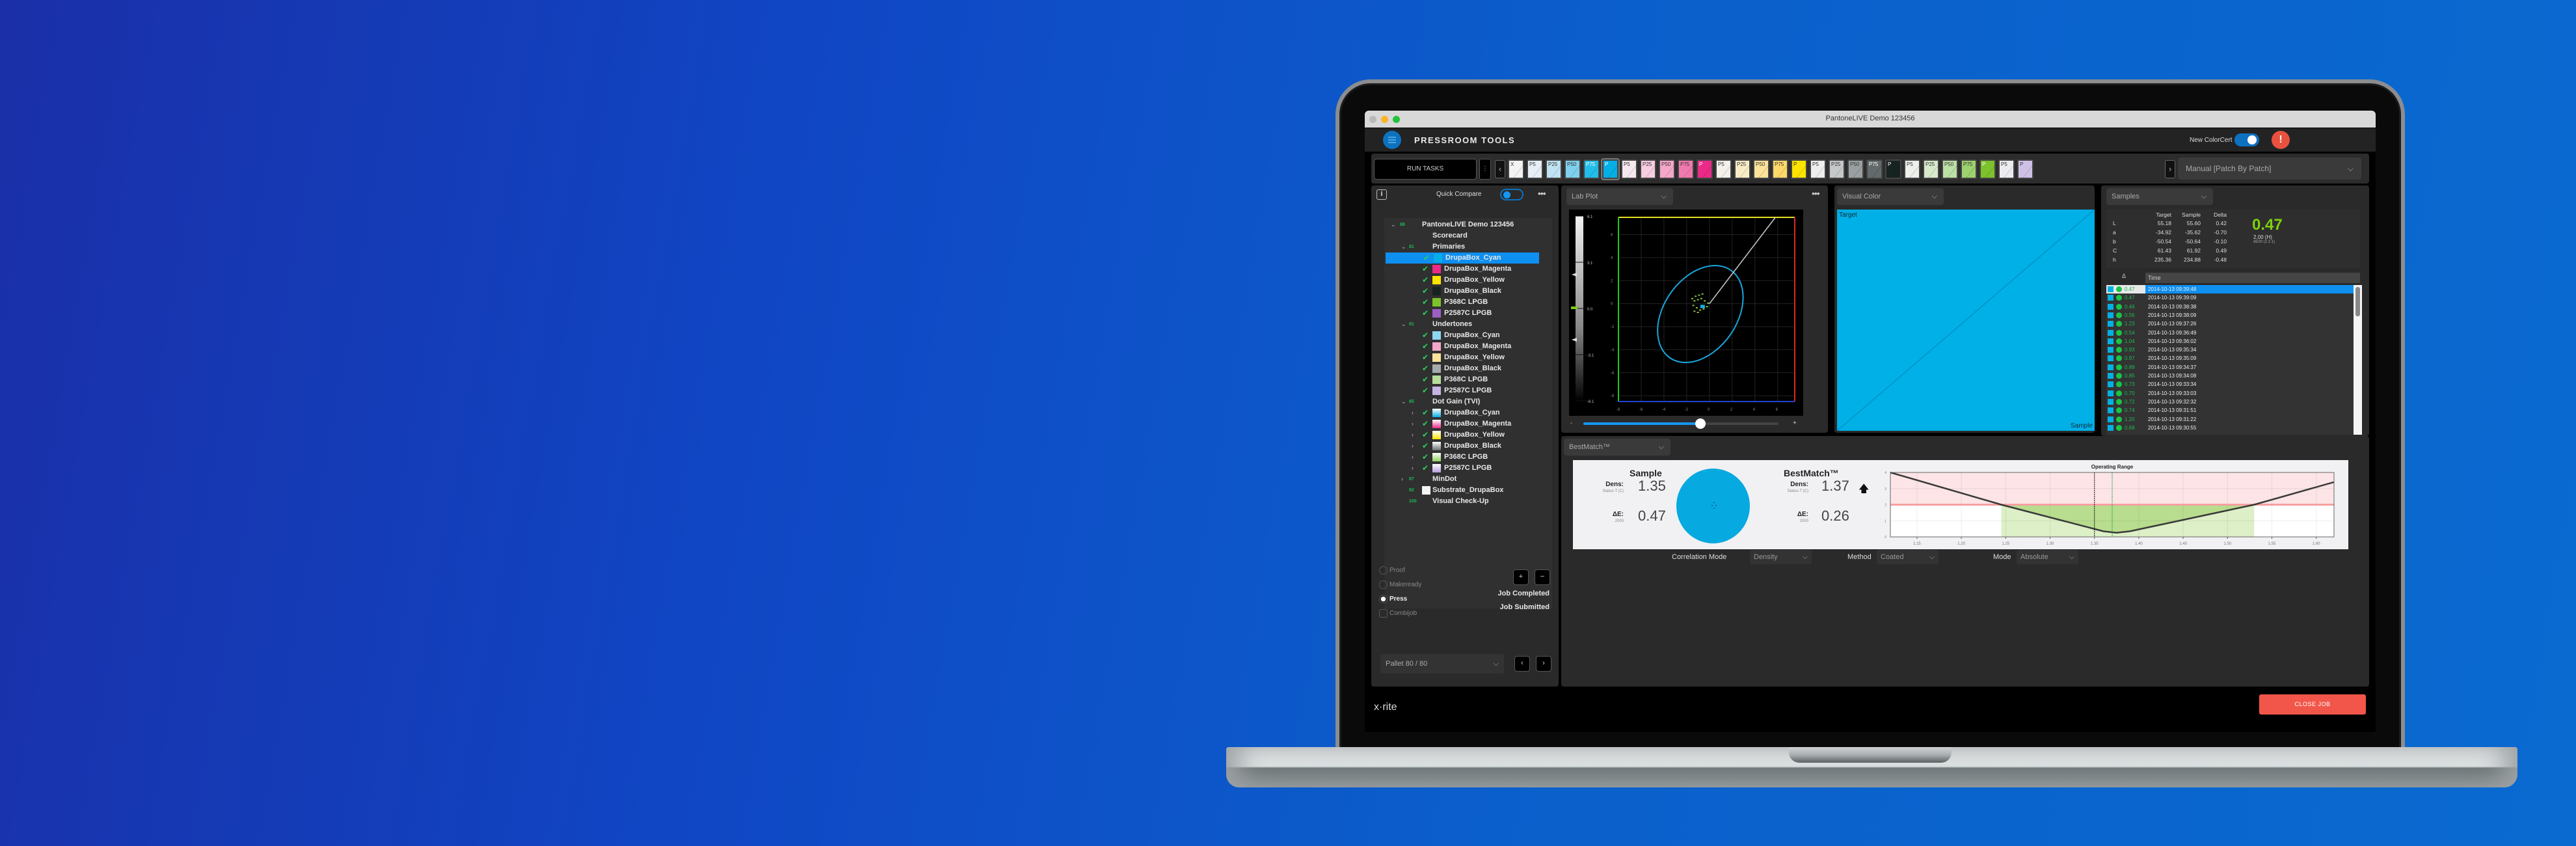 This screenshot has height=846, width=2576. I want to click on job-submitted-label: Job Submitted, so click(1525, 607).